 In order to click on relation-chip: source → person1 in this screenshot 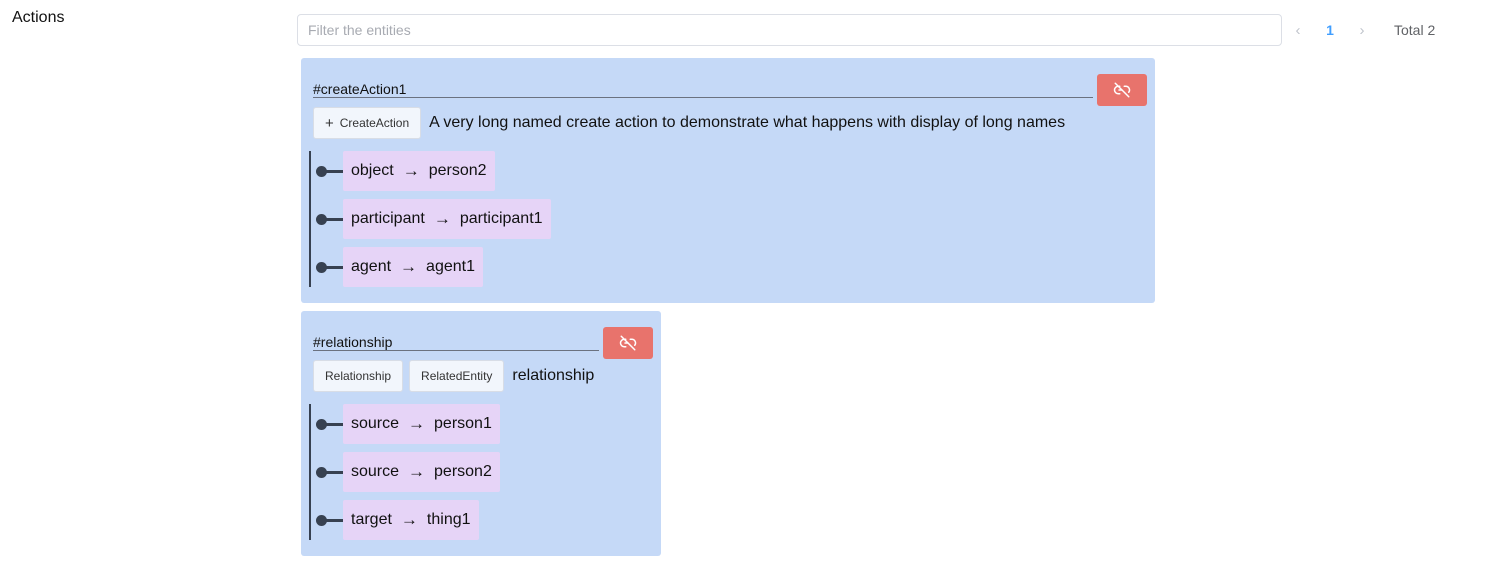, I will do `click(421, 424)`.